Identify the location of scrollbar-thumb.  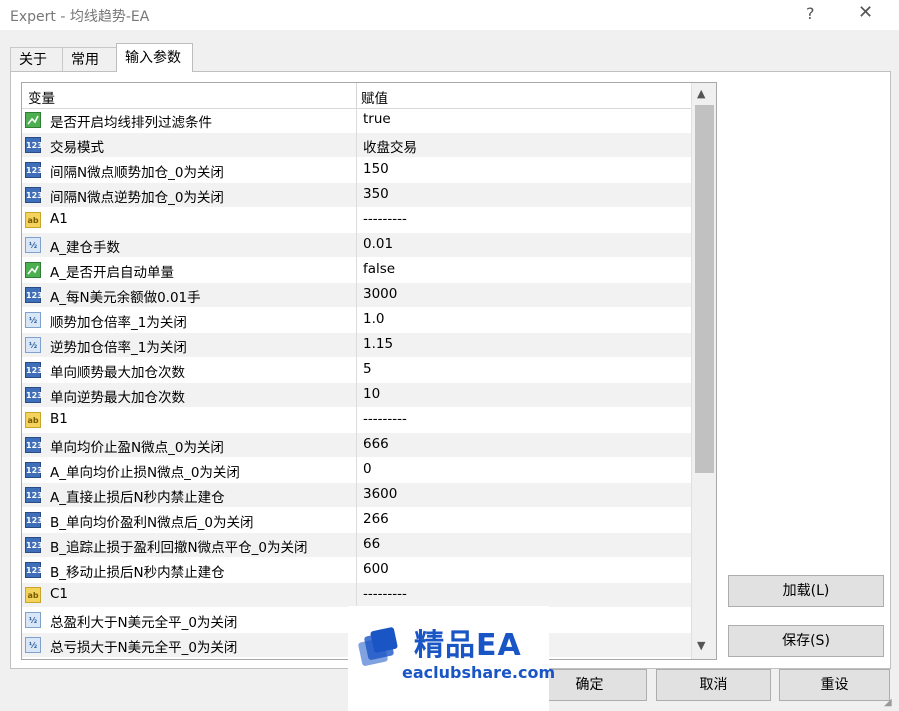
(704, 289).